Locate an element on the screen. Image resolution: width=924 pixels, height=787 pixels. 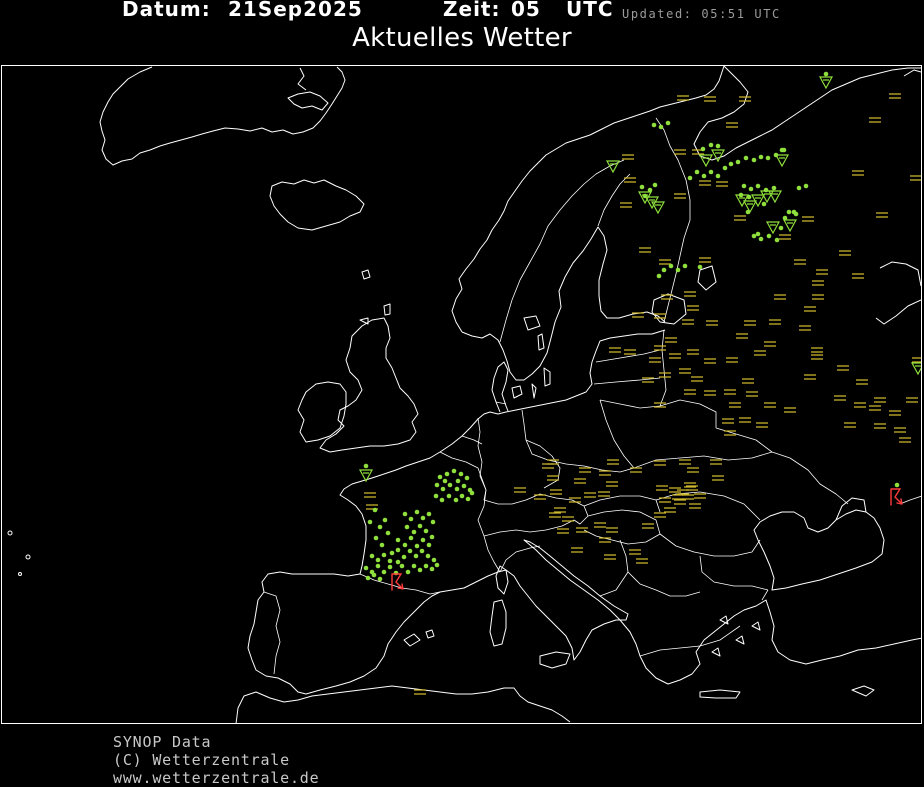
border-norway-sweden is located at coordinates (562, 251).